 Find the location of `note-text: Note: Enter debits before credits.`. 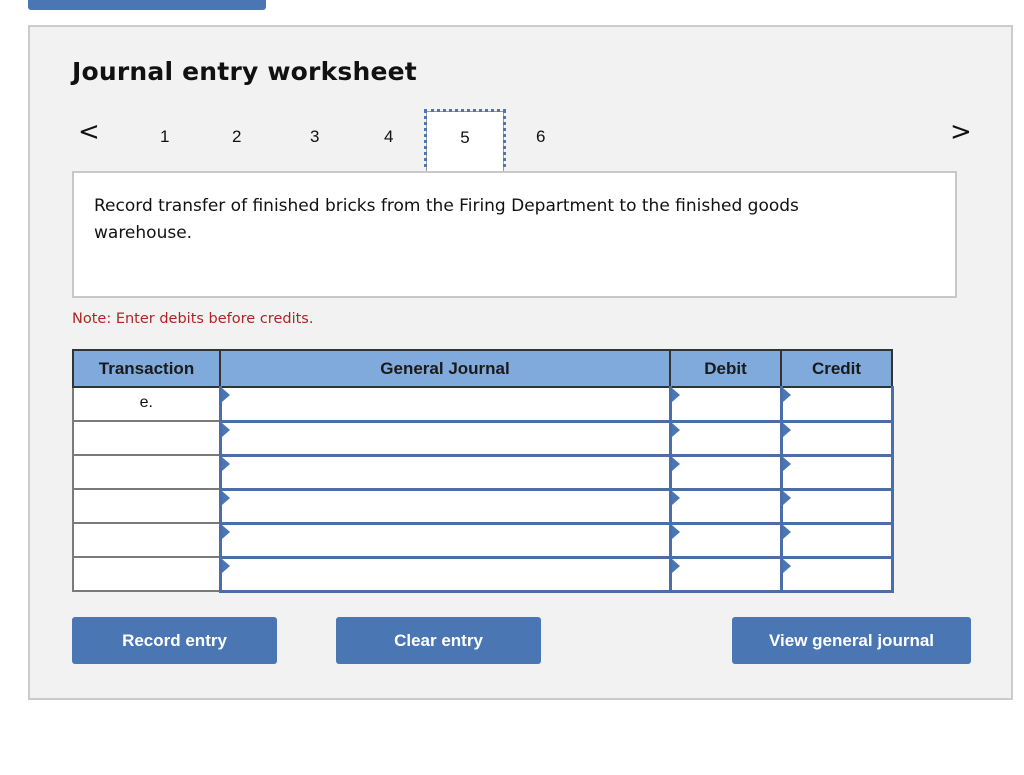

note-text: Note: Enter debits before credits. is located at coordinates (193, 319).